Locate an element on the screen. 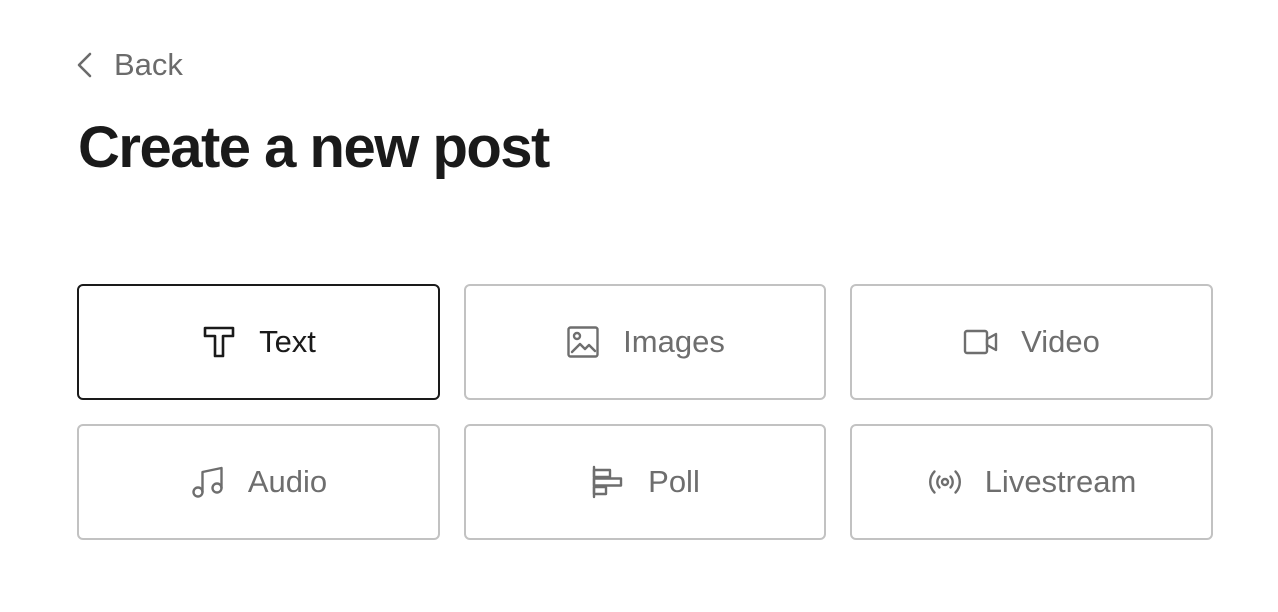 The image size is (1278, 612). post-type-images-button: Images is located at coordinates (645, 342).